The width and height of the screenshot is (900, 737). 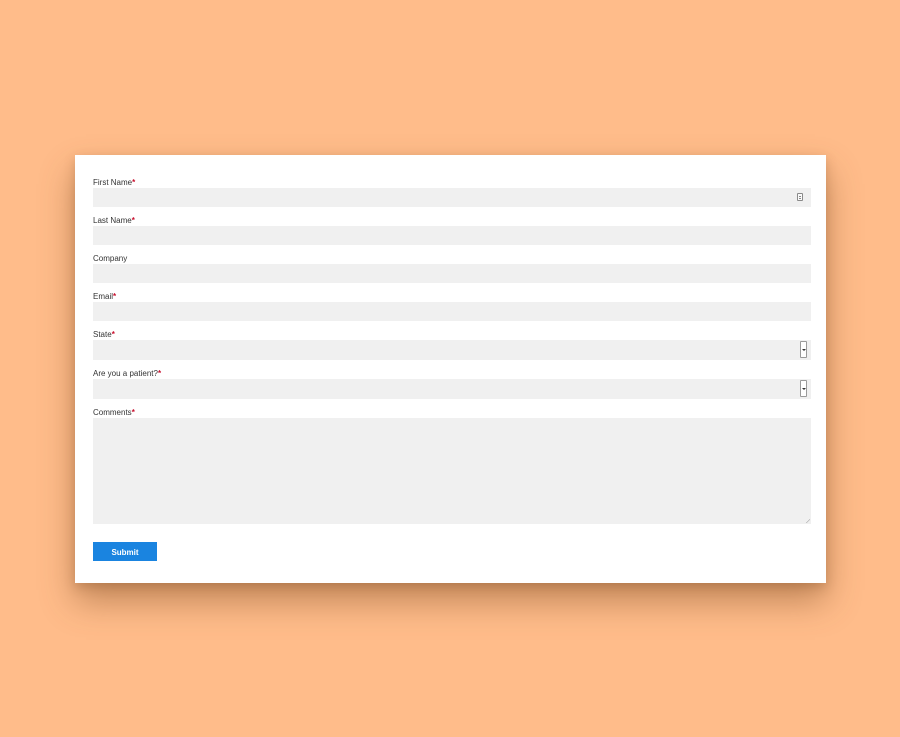 I want to click on patient-label: Are you a patient?*, so click(x=127, y=374).